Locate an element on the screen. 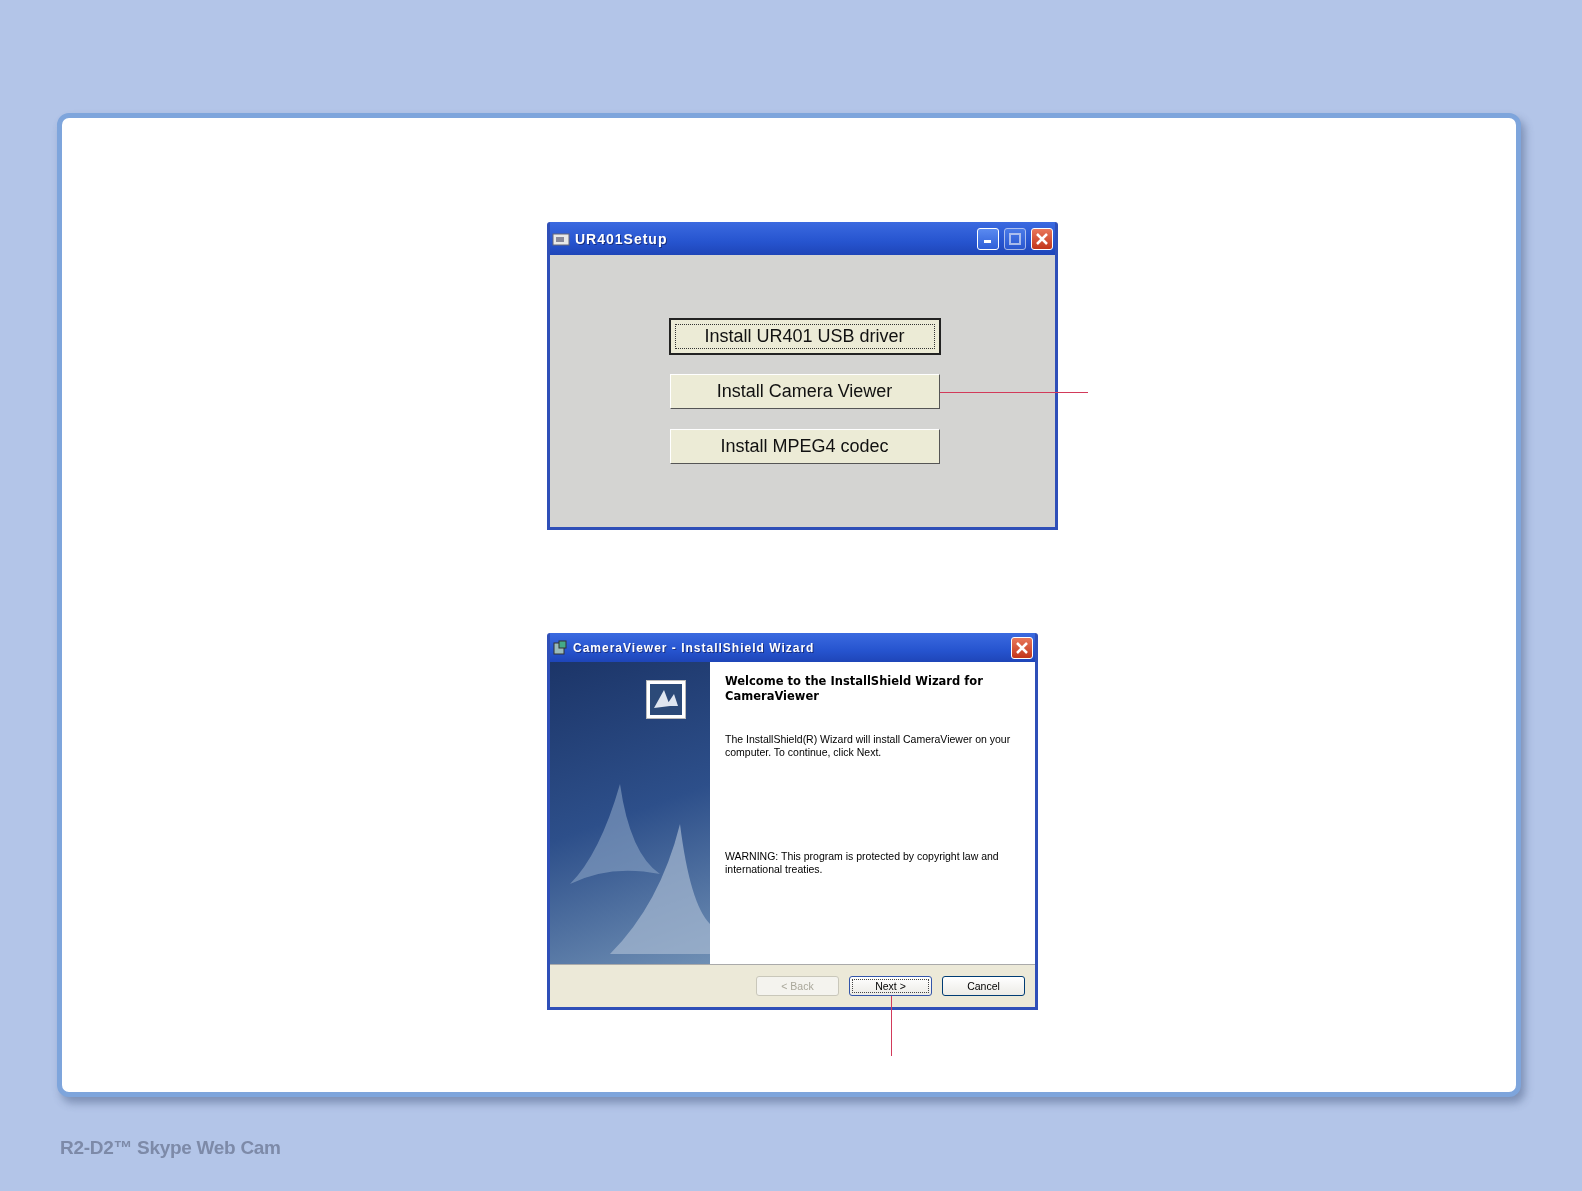 The image size is (1582, 1191). logo-icon is located at coordinates (666, 699).